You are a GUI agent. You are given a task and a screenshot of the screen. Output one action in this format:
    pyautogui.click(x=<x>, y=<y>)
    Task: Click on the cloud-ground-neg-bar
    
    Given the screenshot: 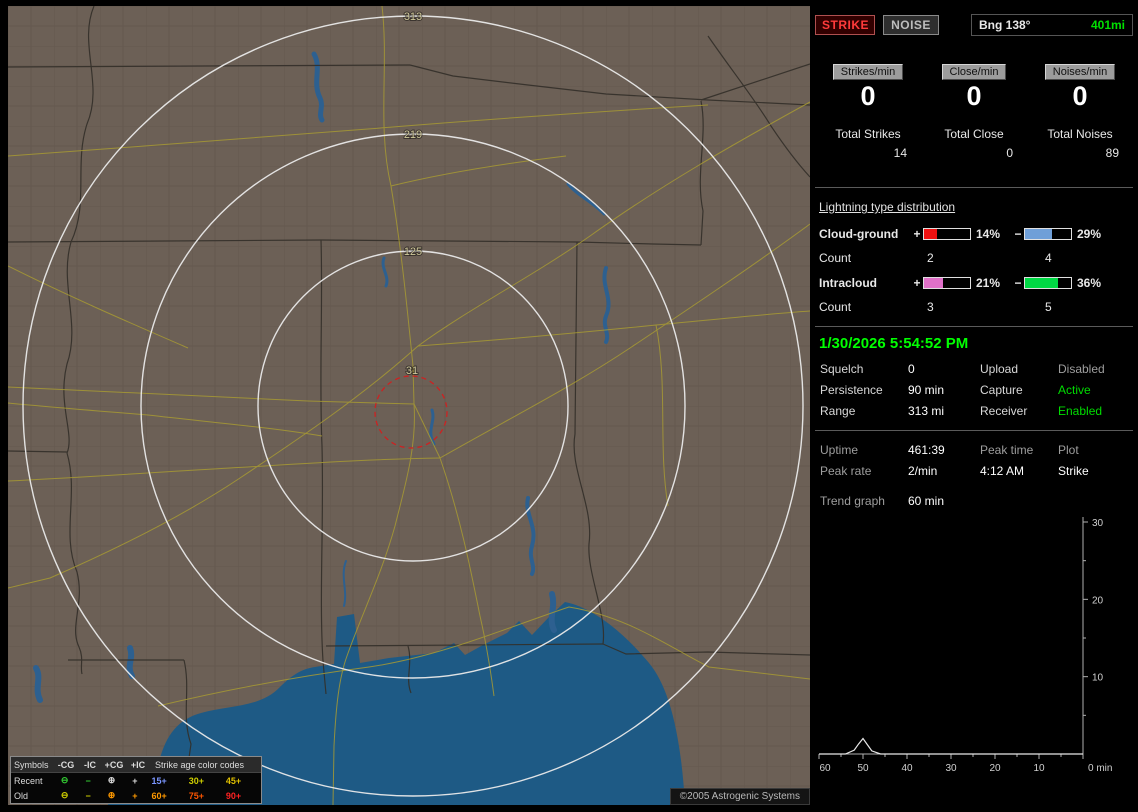 What is the action you would take?
    pyautogui.click(x=1048, y=234)
    